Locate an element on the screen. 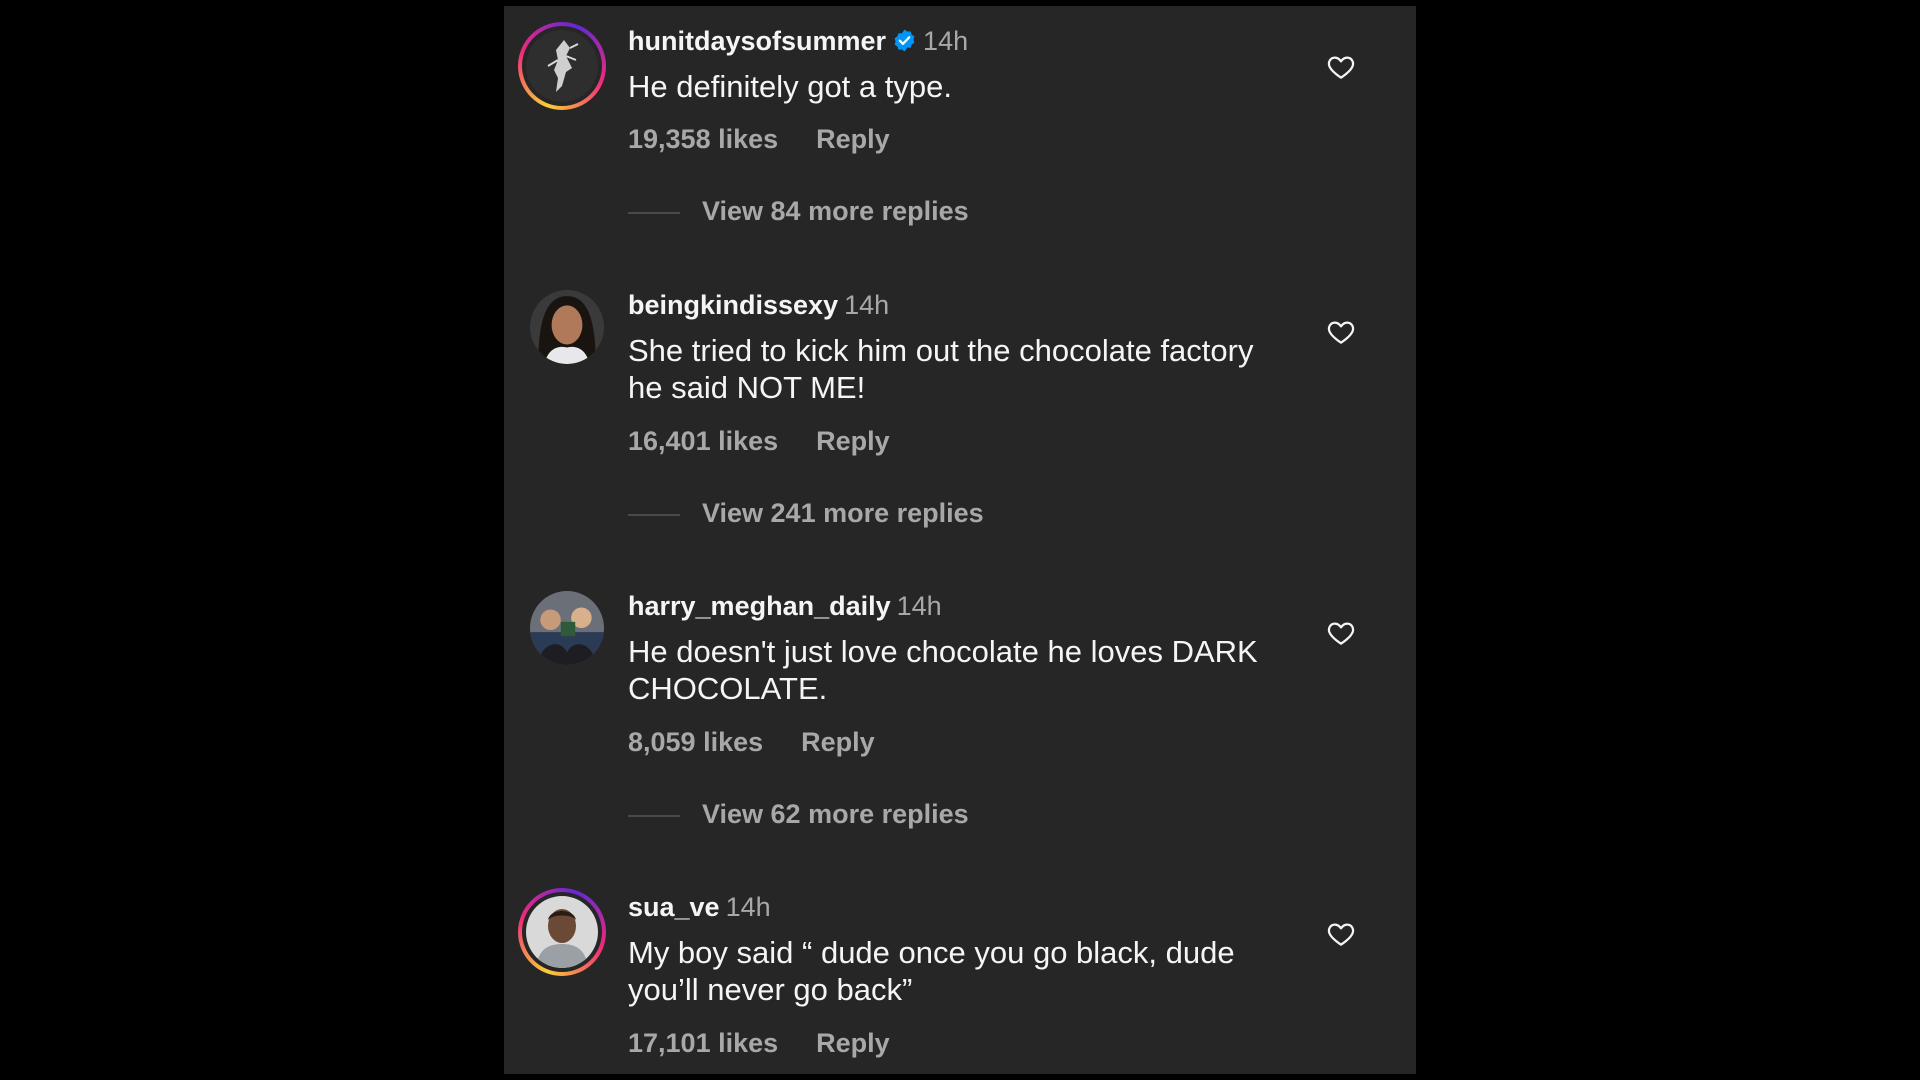 The height and width of the screenshot is (1080, 1920). view-more-replies-button: View 62 more replies is located at coordinates (798, 814).